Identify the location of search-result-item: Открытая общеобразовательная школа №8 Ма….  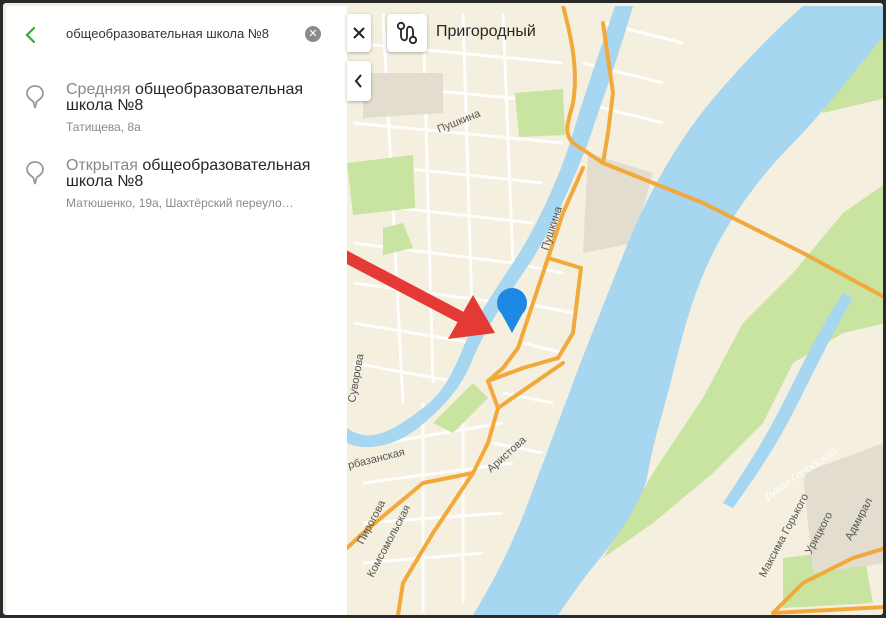
(176, 186).